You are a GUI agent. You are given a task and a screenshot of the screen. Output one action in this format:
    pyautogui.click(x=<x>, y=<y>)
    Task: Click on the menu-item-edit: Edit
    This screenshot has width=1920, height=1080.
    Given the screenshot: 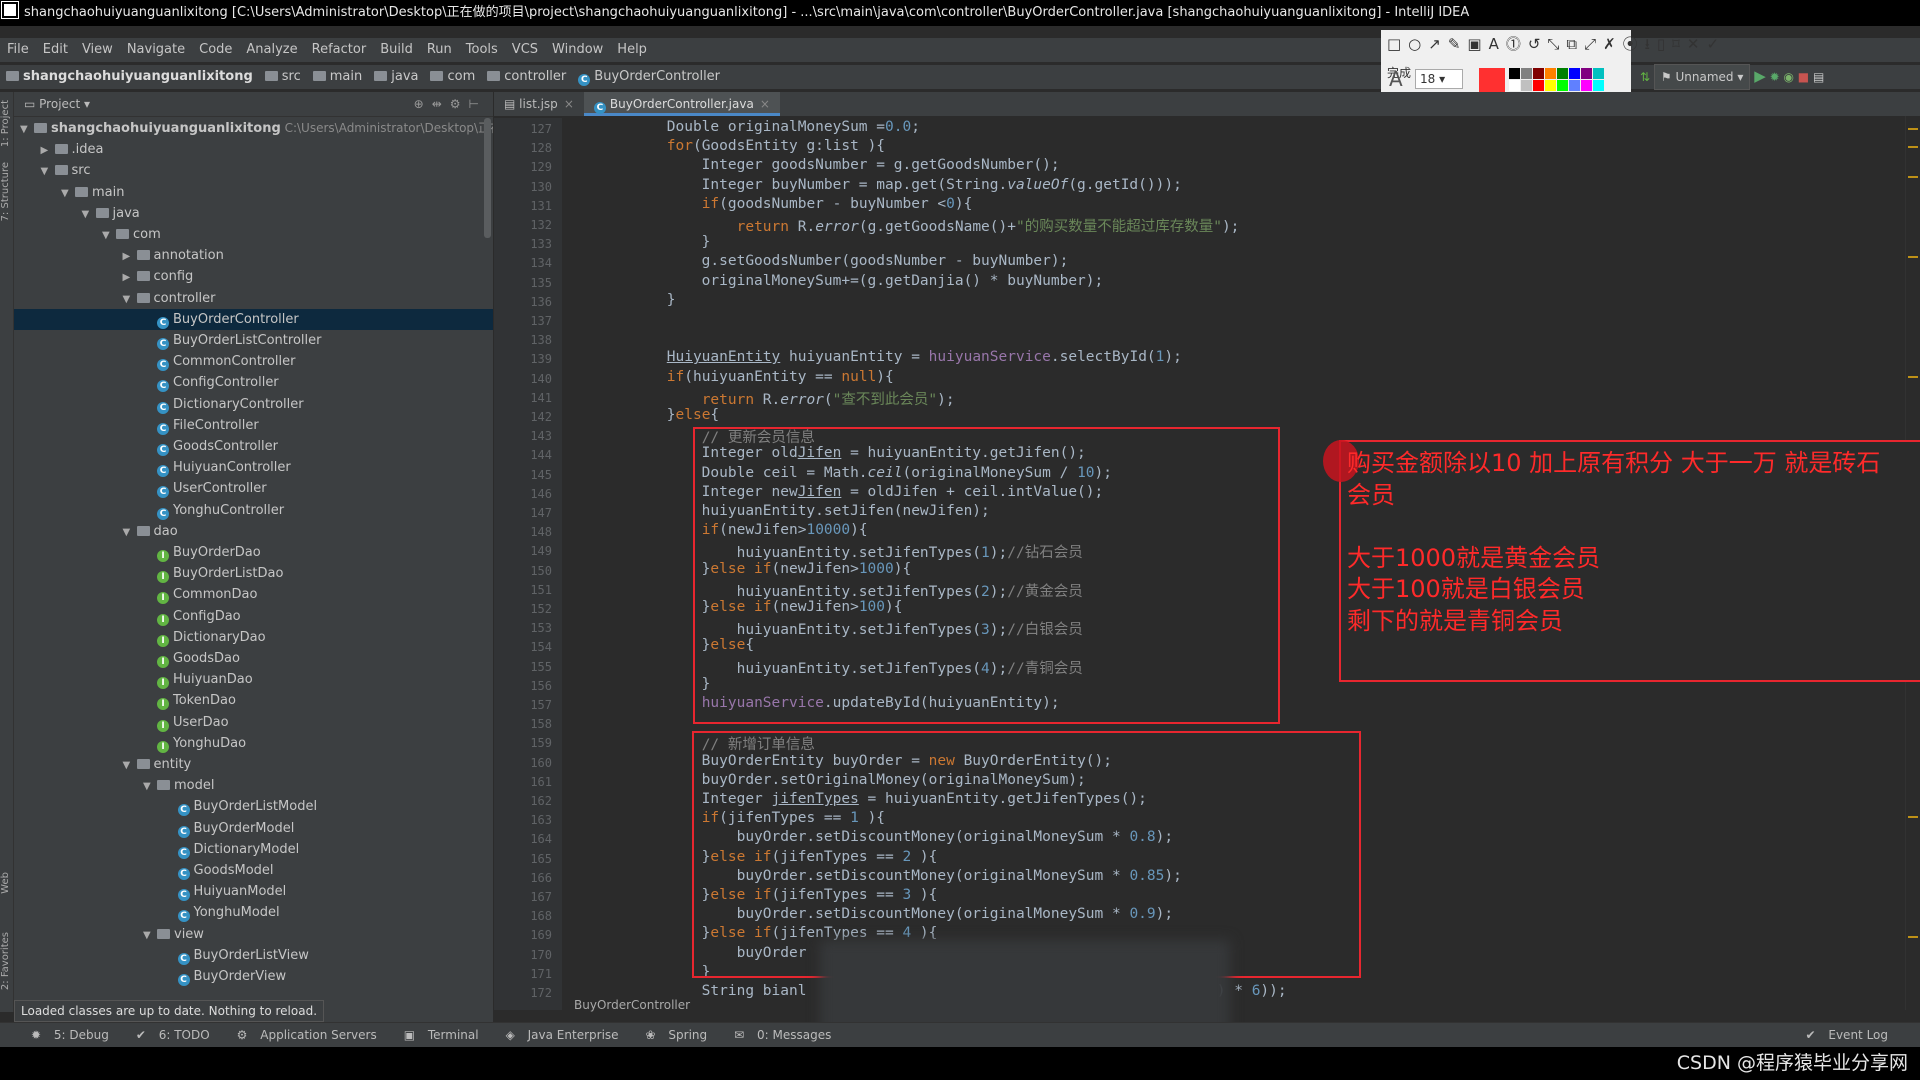 What is the action you would take?
    pyautogui.click(x=55, y=49)
    